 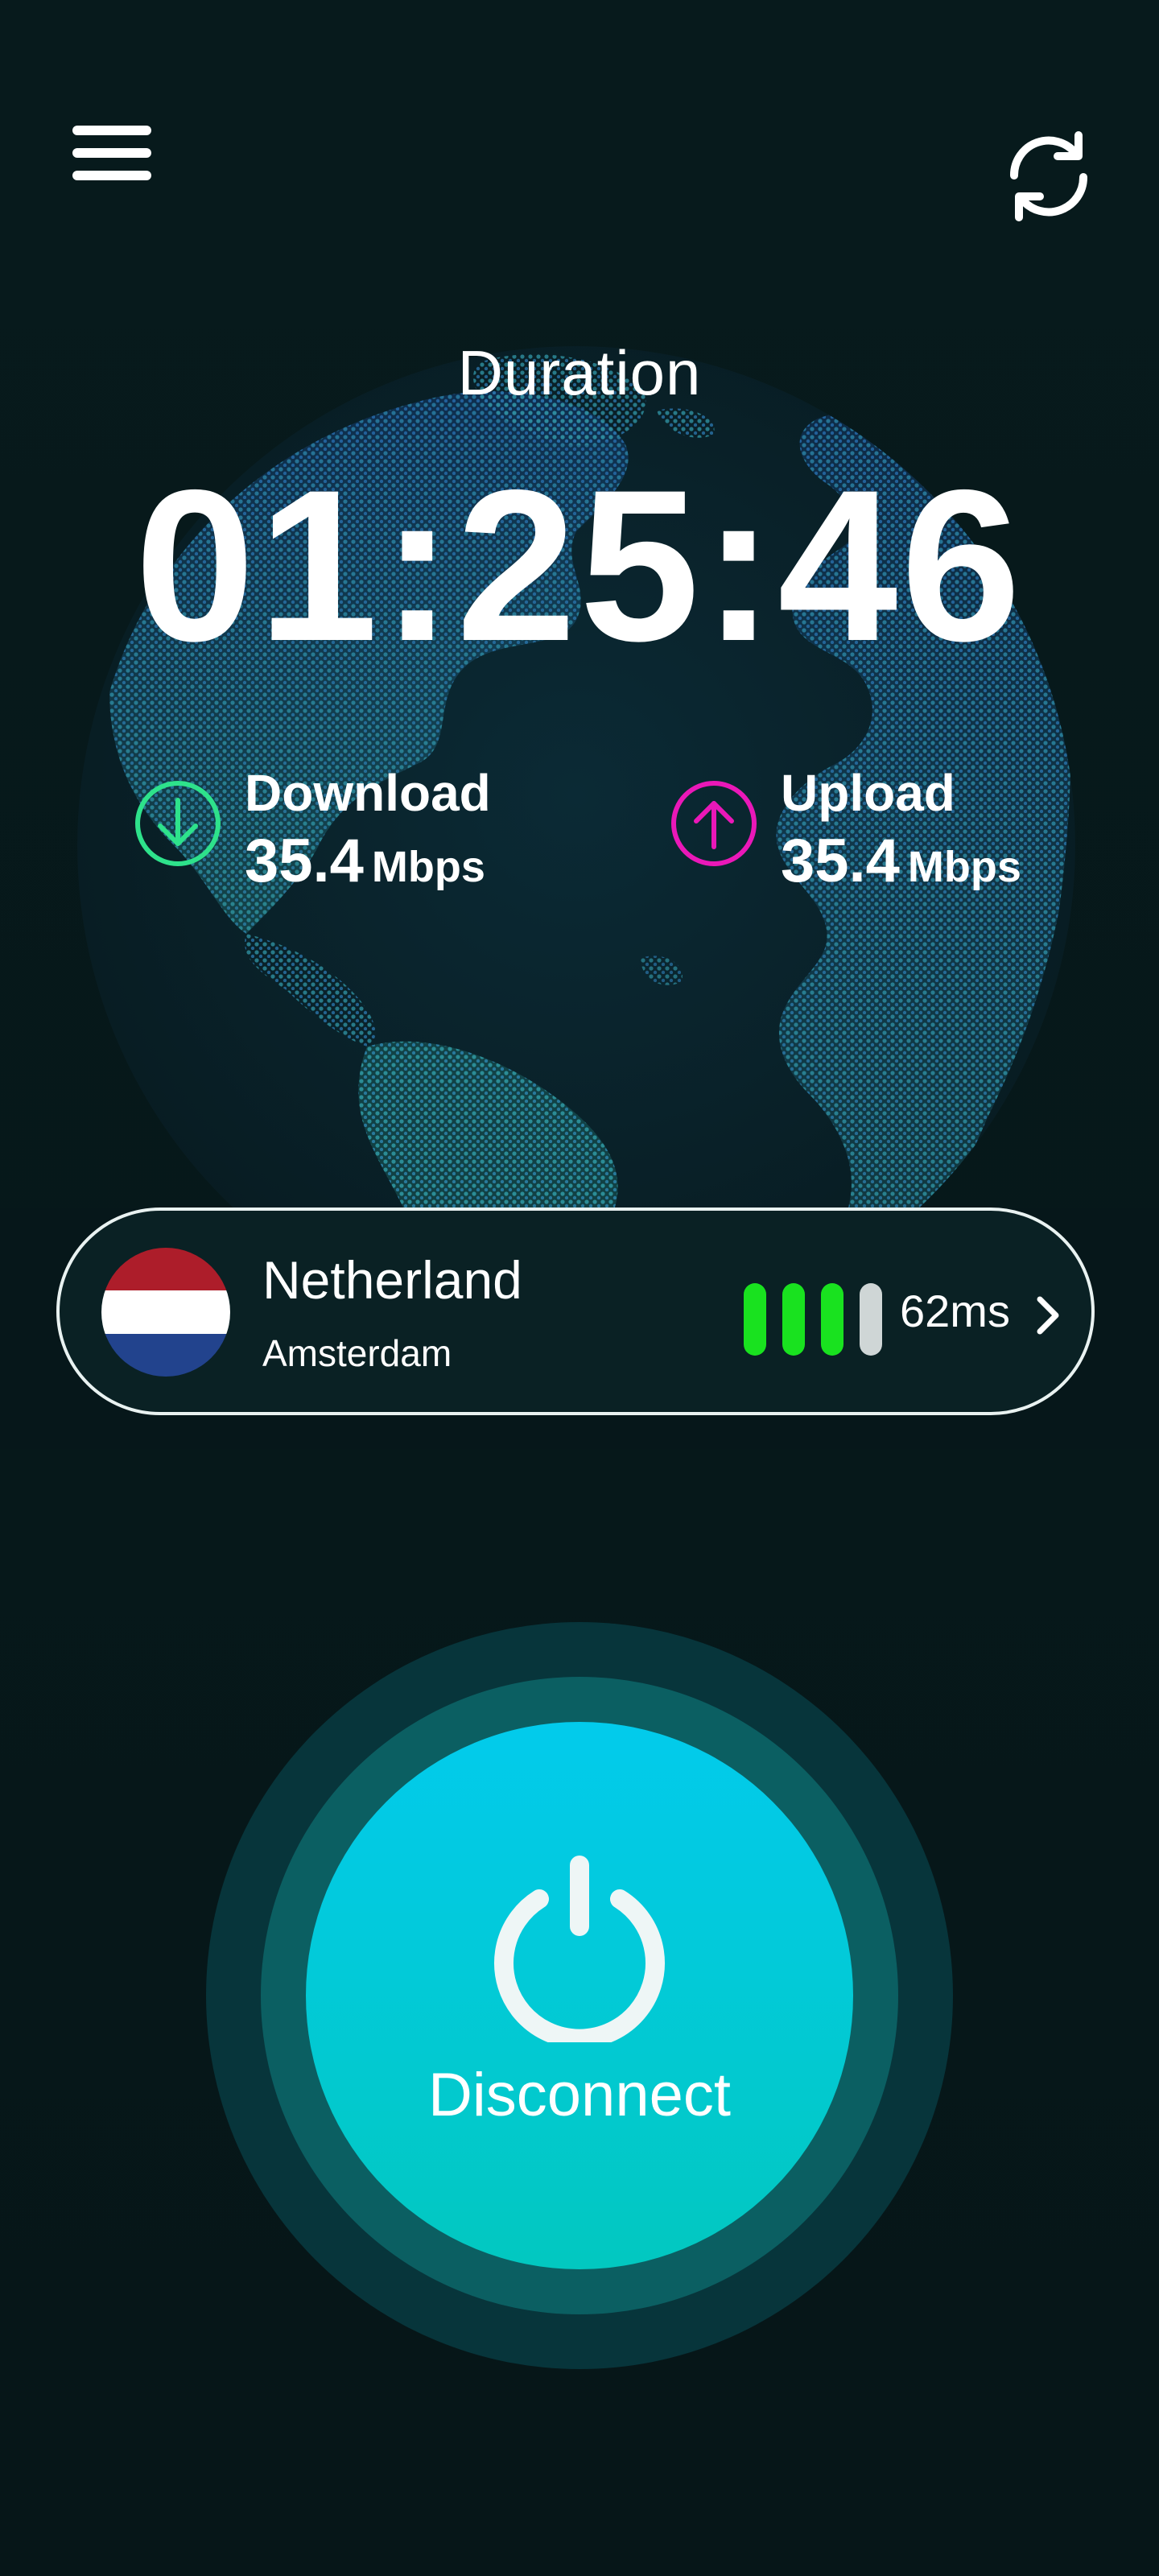 I want to click on upload-stat: Upload 35.4 Mbps, so click(x=879, y=831).